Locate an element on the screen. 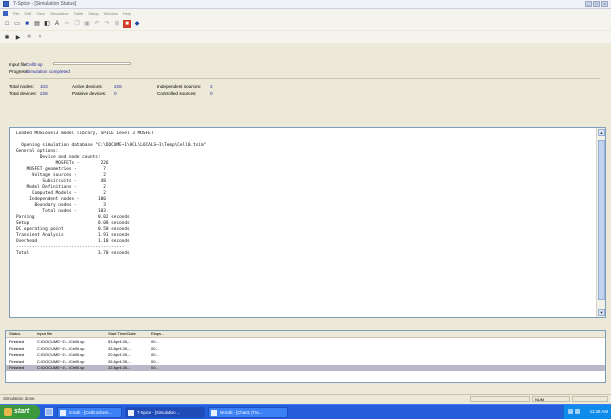 Image resolution: width=611 pixels, height=419 pixels. controlled-sources-label: Controlled sources: is located at coordinates (177, 93).